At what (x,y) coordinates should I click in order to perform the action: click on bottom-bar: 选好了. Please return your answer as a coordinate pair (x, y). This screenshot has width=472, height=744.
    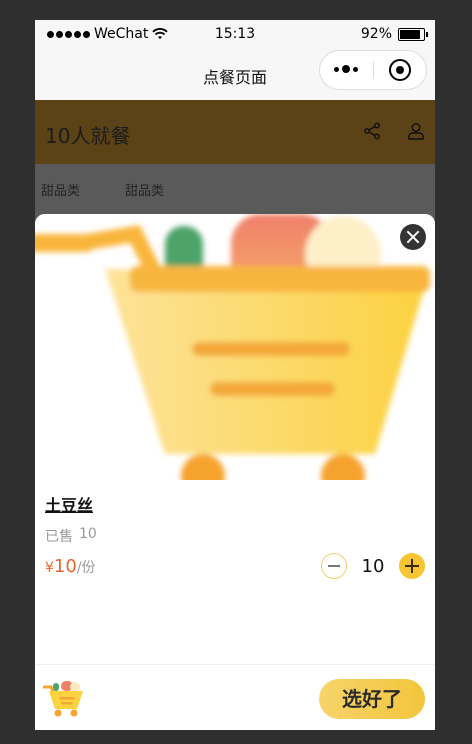
    Looking at the image, I should click on (235, 697).